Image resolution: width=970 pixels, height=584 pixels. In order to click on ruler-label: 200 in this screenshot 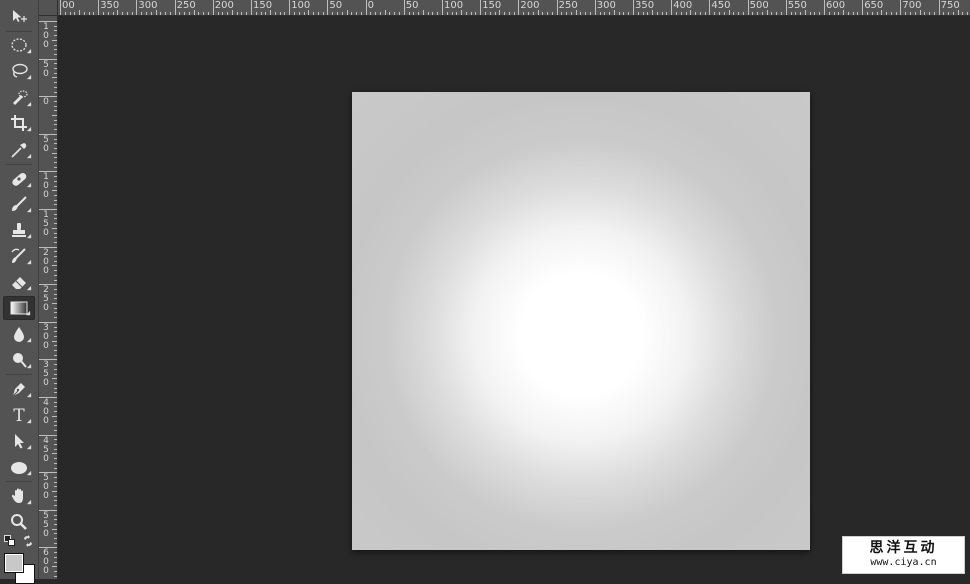, I will do `click(46, 261)`.